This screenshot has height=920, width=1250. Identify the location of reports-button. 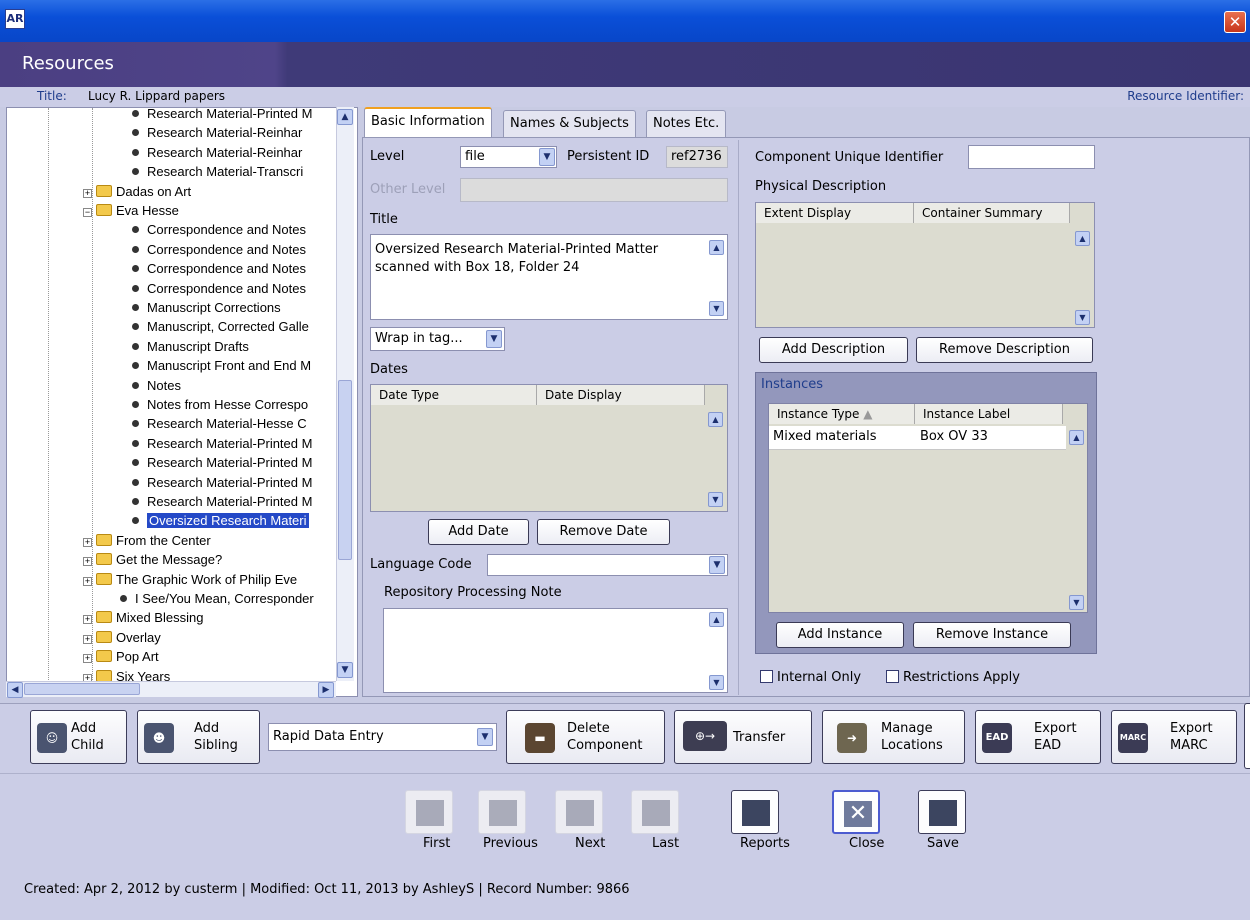
(755, 812).